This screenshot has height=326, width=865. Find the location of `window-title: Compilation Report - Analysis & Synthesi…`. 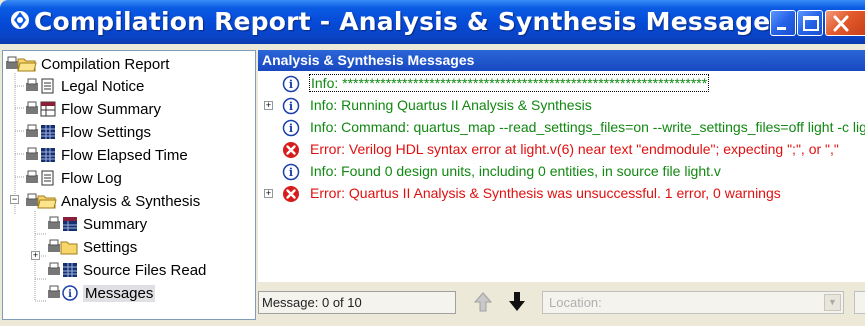

window-title: Compilation Report - Analysis & Synthesi… is located at coordinates (410, 21).